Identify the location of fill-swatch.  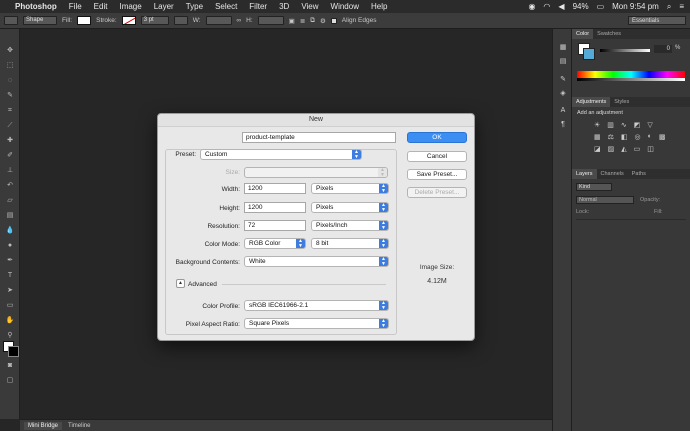
(84, 20).